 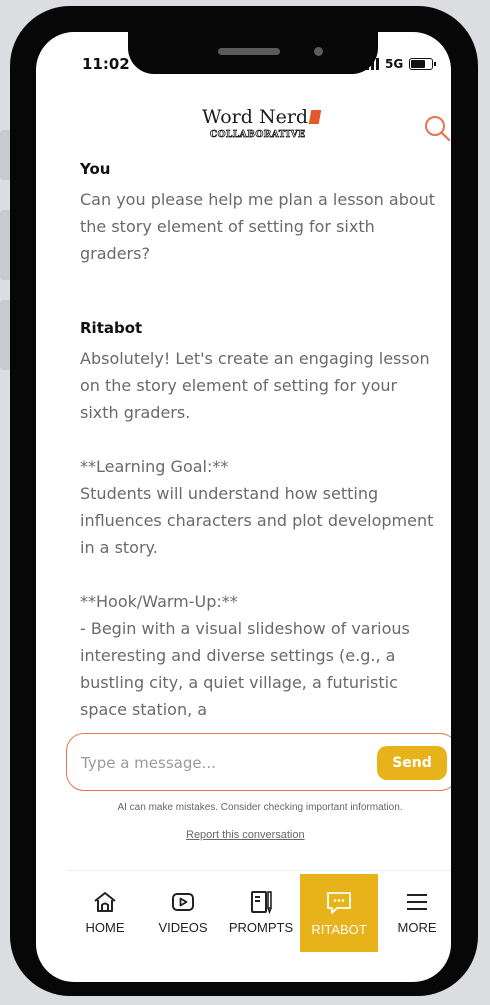 What do you see at coordinates (255, 117) in the screenshot?
I see `logo-text: Word Nerd` at bounding box center [255, 117].